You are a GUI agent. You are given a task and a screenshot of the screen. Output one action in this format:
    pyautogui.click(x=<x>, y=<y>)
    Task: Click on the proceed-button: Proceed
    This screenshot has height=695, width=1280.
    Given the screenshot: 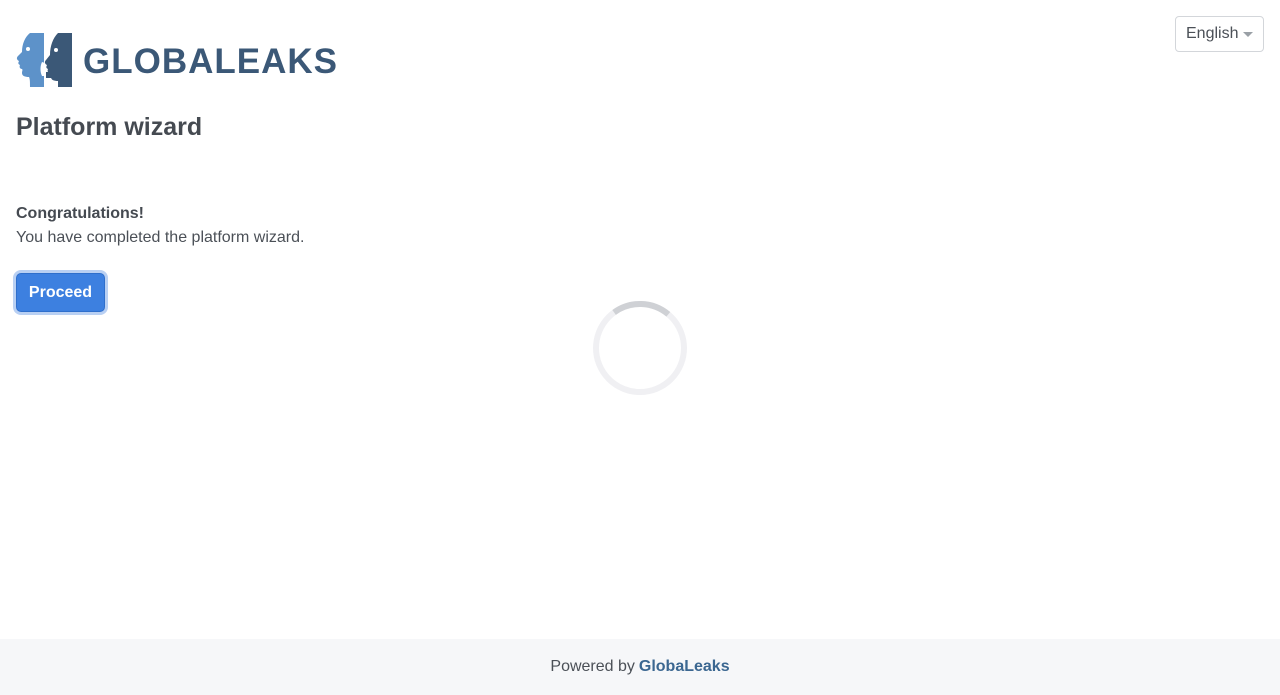 What is the action you would take?
    pyautogui.click(x=60, y=292)
    